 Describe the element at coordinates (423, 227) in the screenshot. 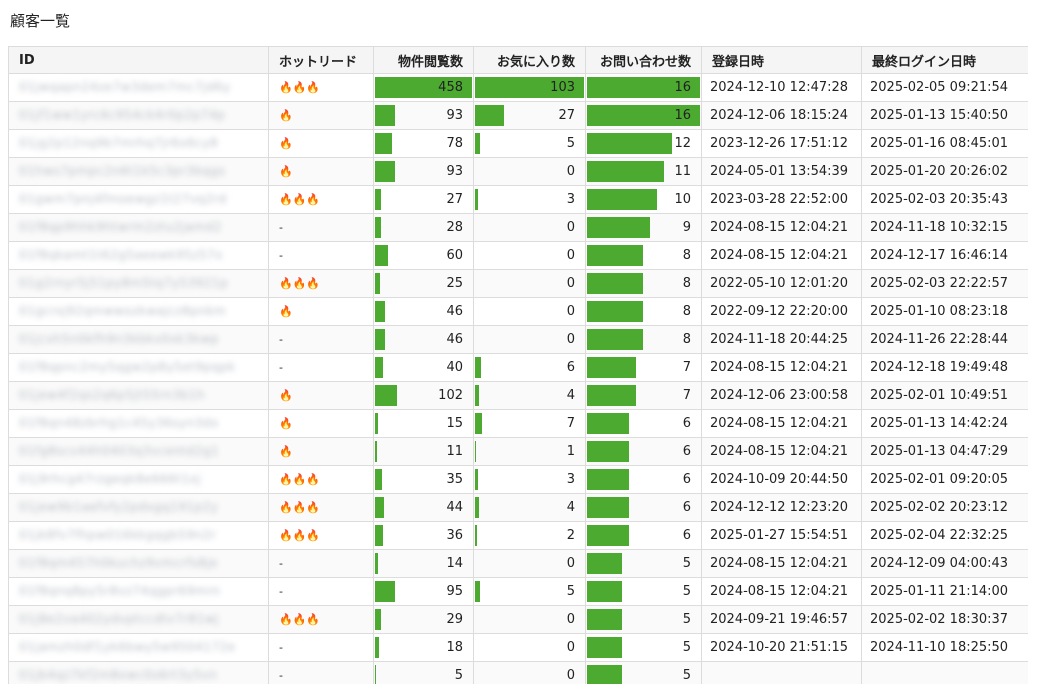

I see `cell-views: 28` at that location.